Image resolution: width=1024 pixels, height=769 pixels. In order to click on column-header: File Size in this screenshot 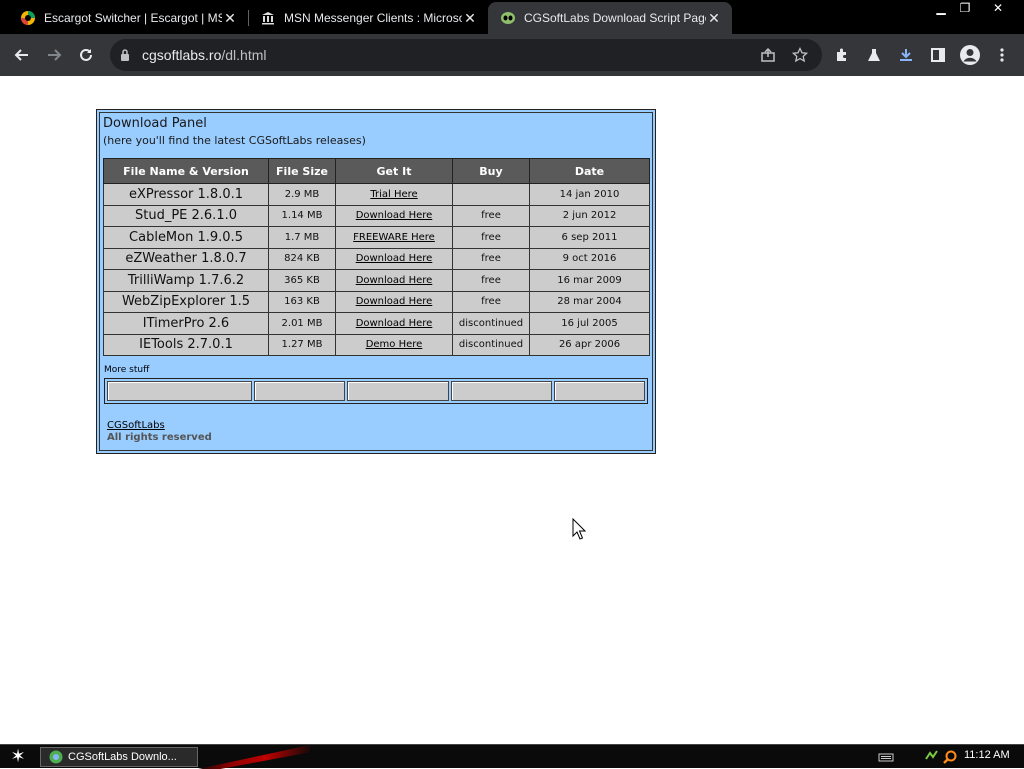, I will do `click(302, 171)`.